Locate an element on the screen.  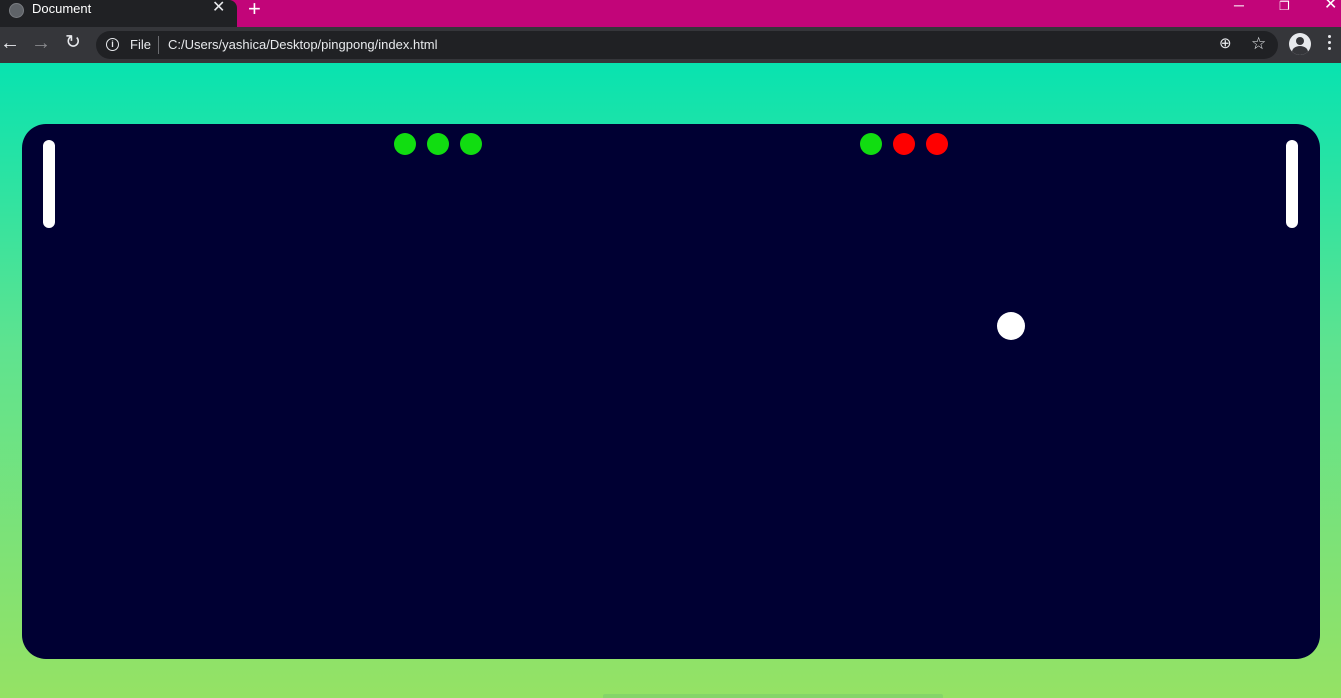
more-menu-icon is located at coordinates (1330, 44).